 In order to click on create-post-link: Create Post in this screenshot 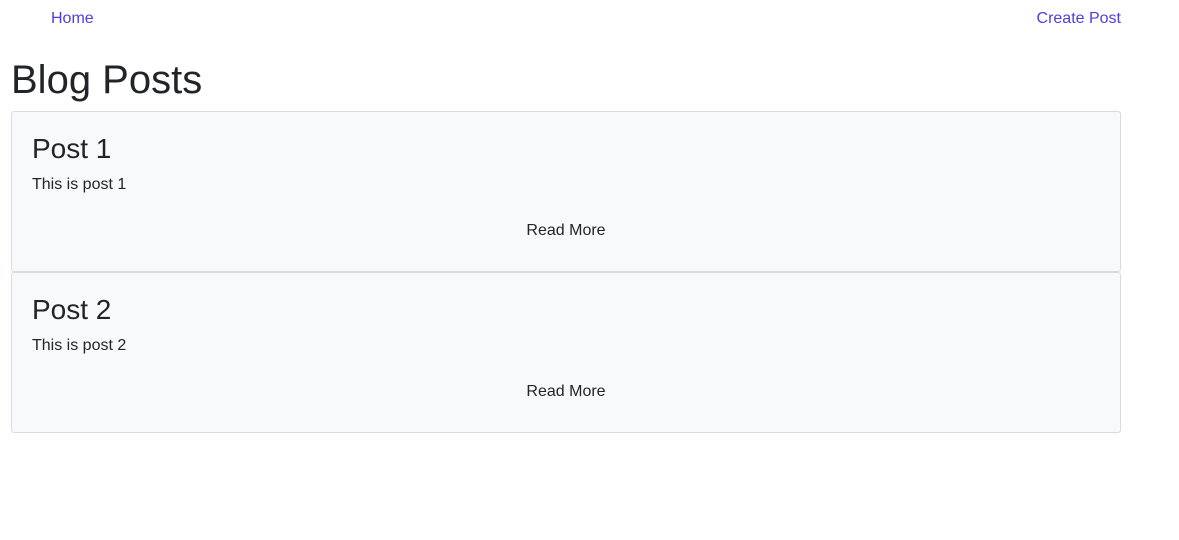, I will do `click(1079, 19)`.